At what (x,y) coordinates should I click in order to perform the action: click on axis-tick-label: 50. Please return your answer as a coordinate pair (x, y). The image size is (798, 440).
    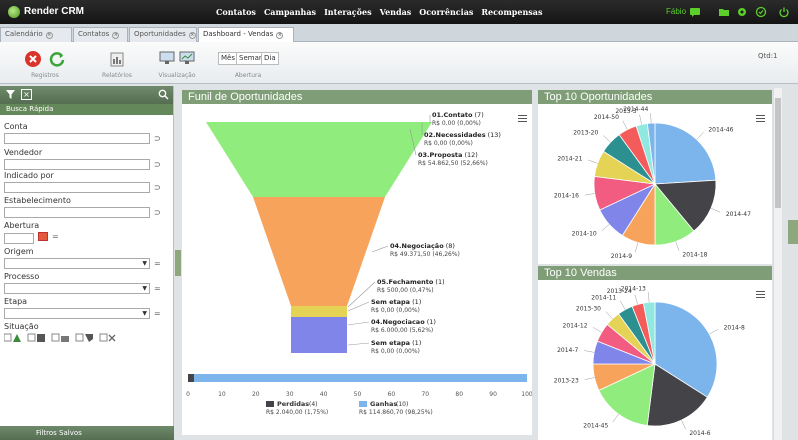
    Looking at the image, I should click on (358, 394).